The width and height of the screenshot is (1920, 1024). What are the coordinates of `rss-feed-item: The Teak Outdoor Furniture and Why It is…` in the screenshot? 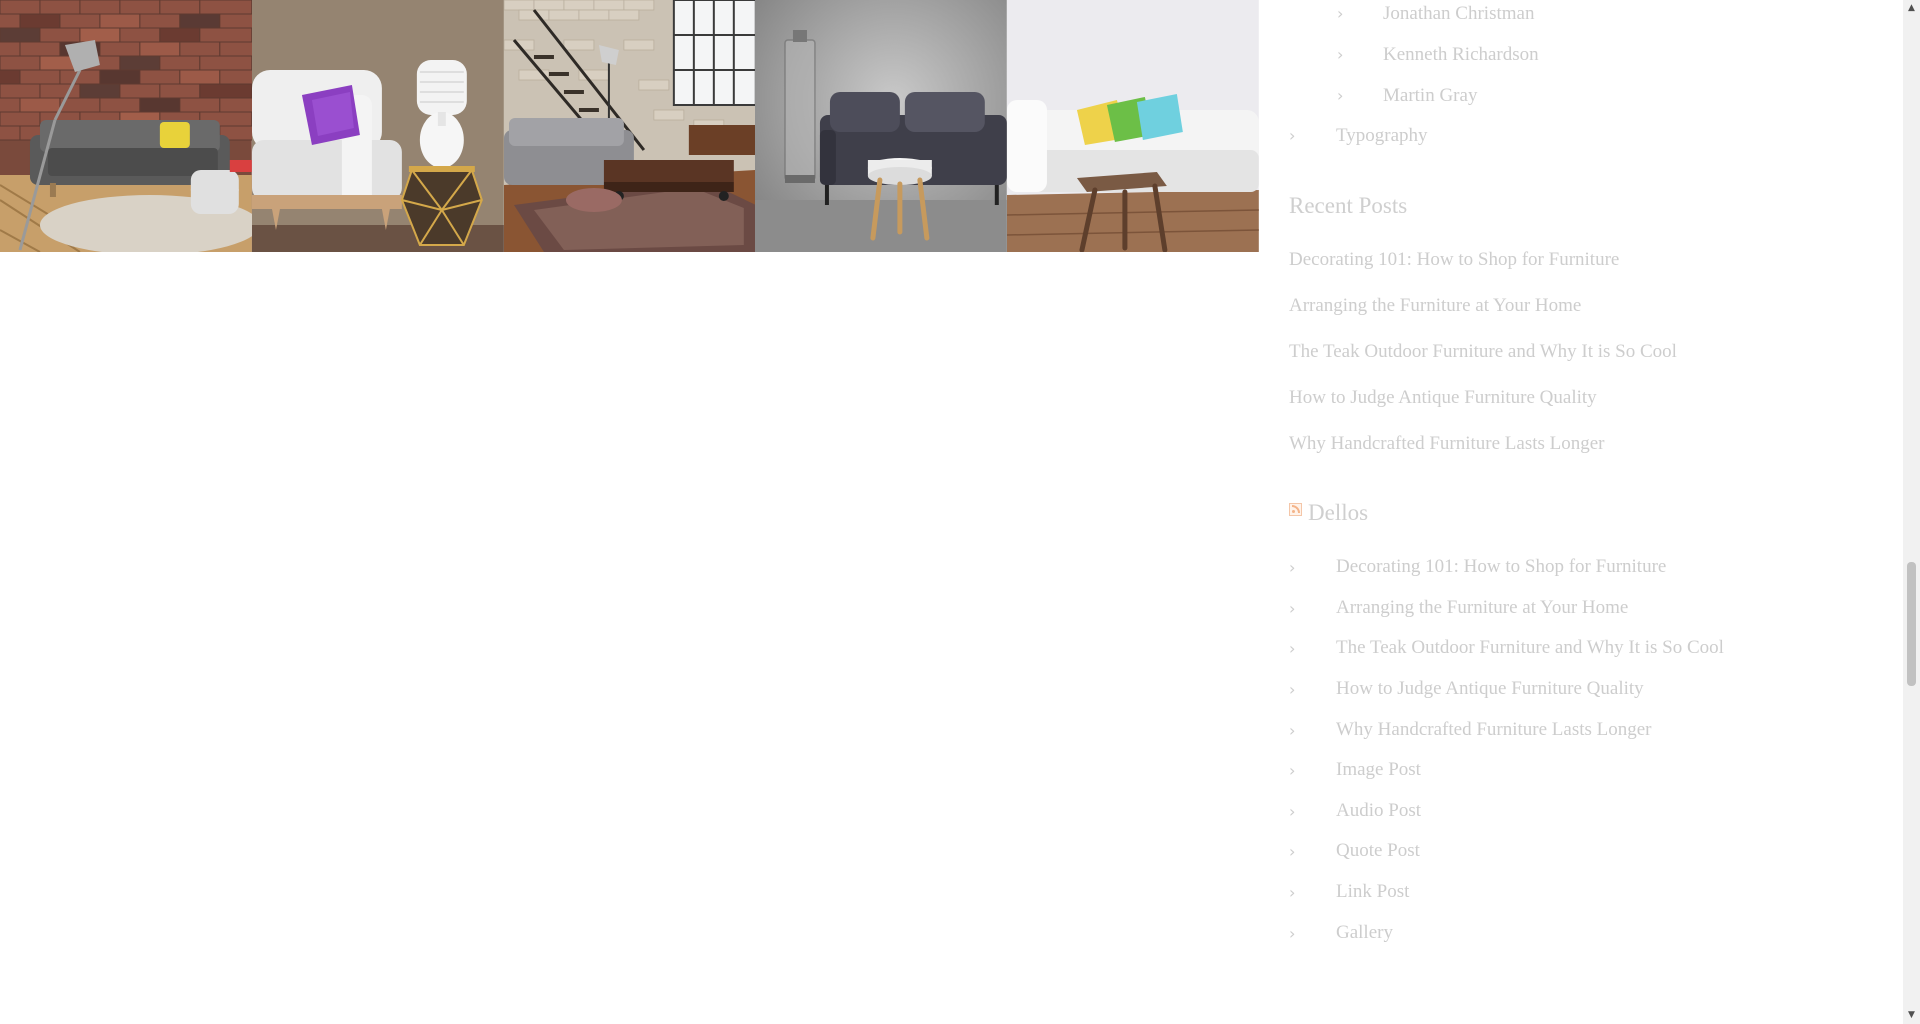 It's located at (1530, 648).